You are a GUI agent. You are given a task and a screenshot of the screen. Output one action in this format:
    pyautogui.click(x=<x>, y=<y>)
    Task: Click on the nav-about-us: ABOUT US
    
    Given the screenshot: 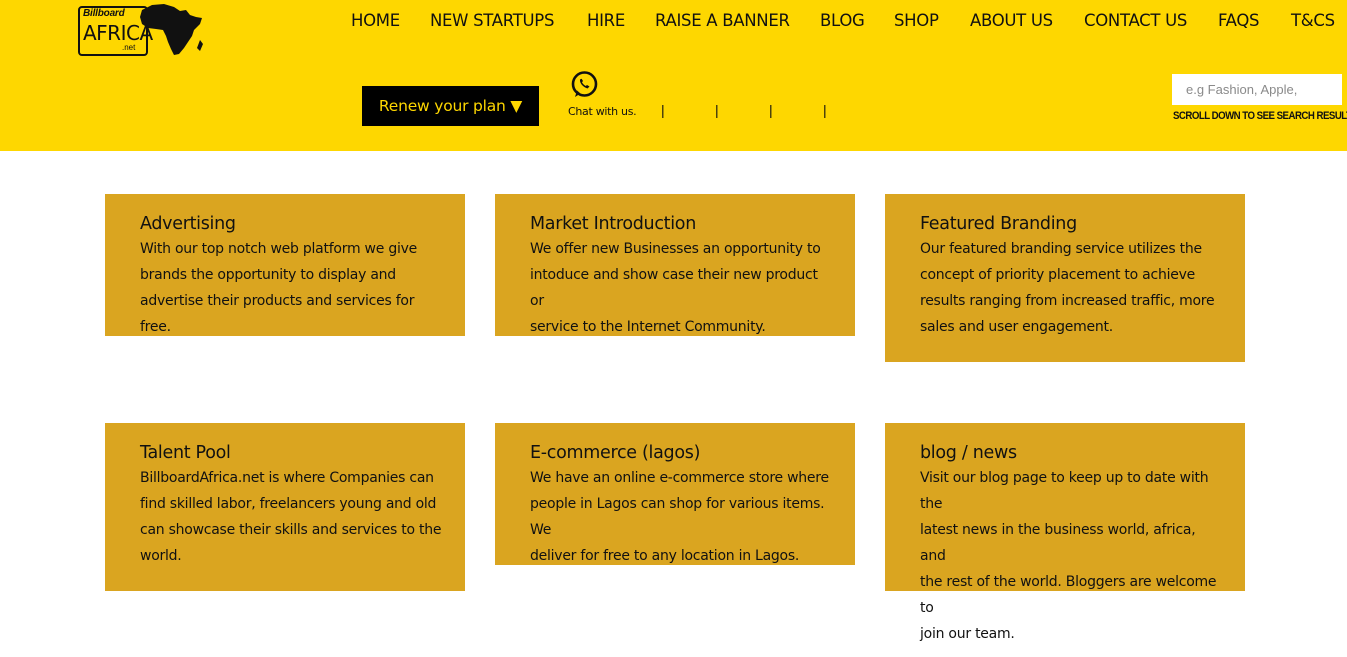 What is the action you would take?
    pyautogui.click(x=1011, y=20)
    